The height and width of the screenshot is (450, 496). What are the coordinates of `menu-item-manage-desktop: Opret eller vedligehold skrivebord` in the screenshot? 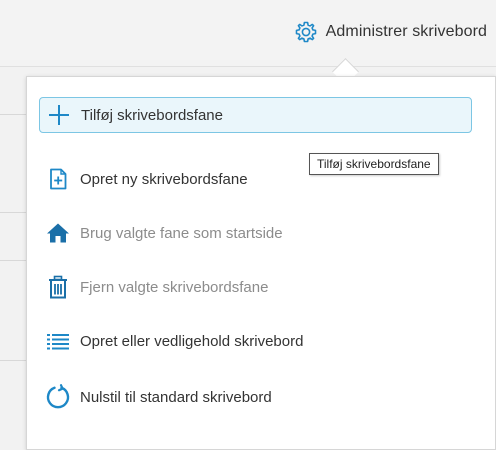 It's located at (255, 341).